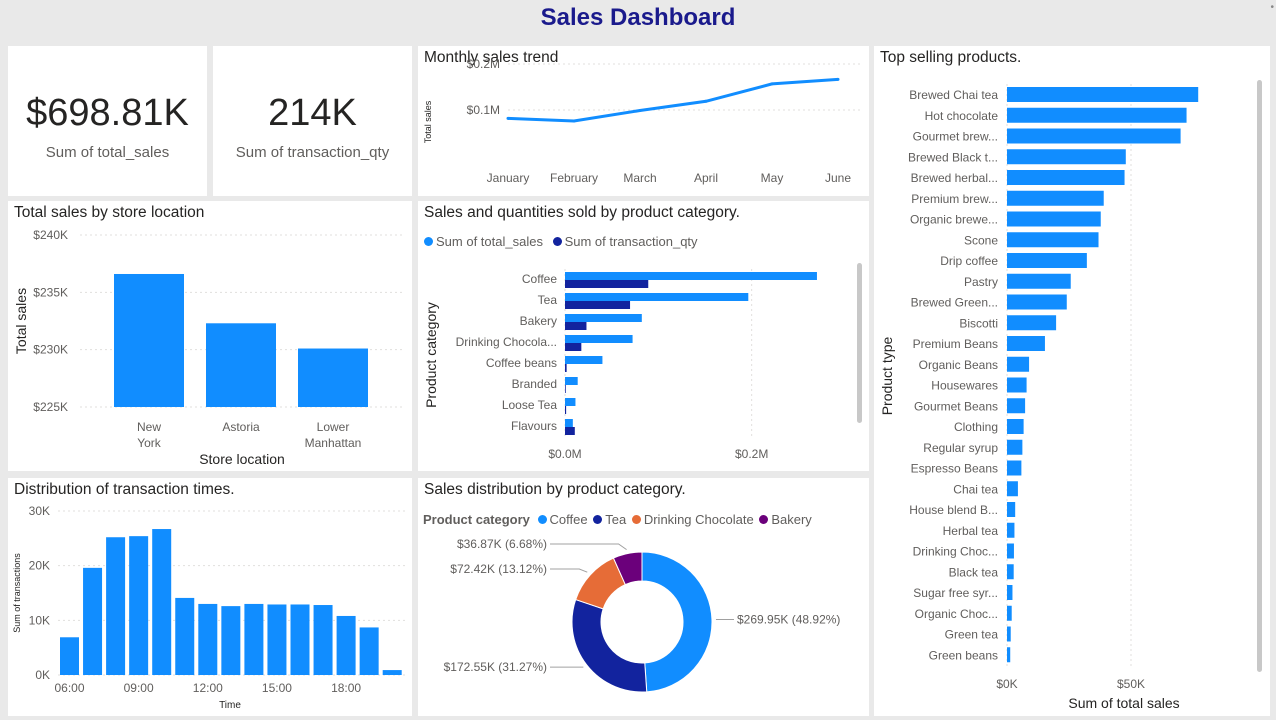  Describe the element at coordinates (981, 282) in the screenshot. I see `y-tick-label: Pastry` at that location.